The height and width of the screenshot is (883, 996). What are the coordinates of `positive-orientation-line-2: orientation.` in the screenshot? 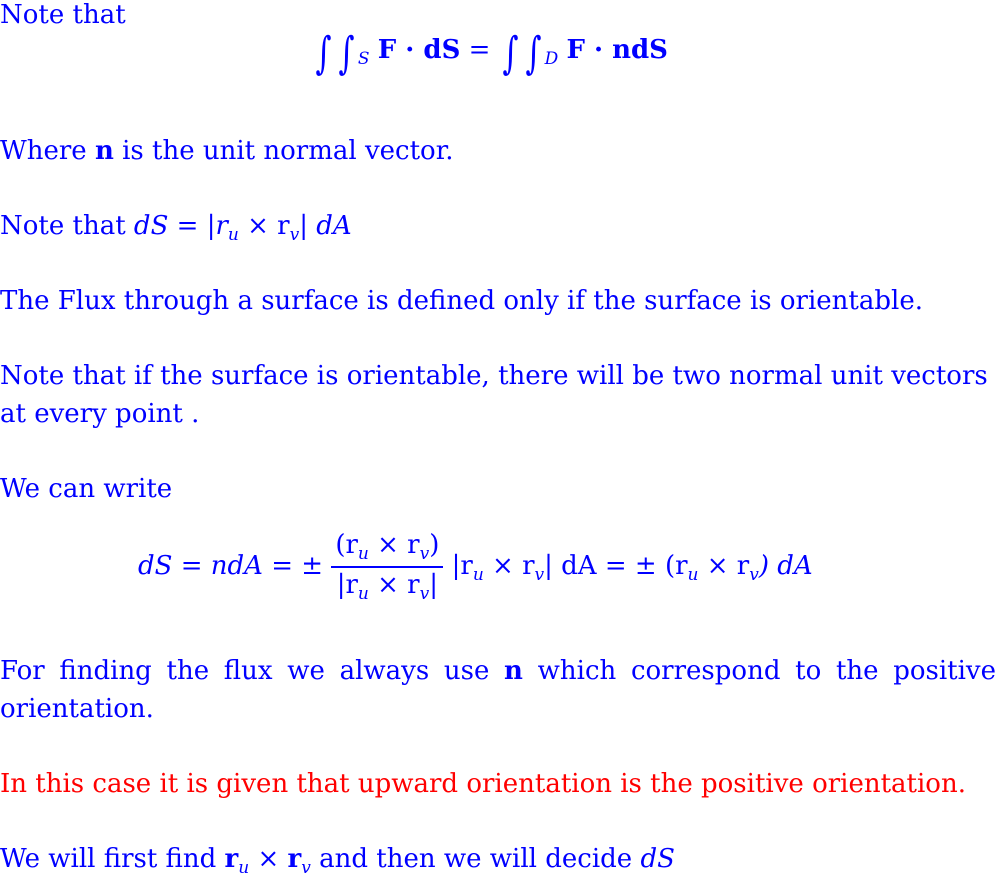 It's located at (77, 709).